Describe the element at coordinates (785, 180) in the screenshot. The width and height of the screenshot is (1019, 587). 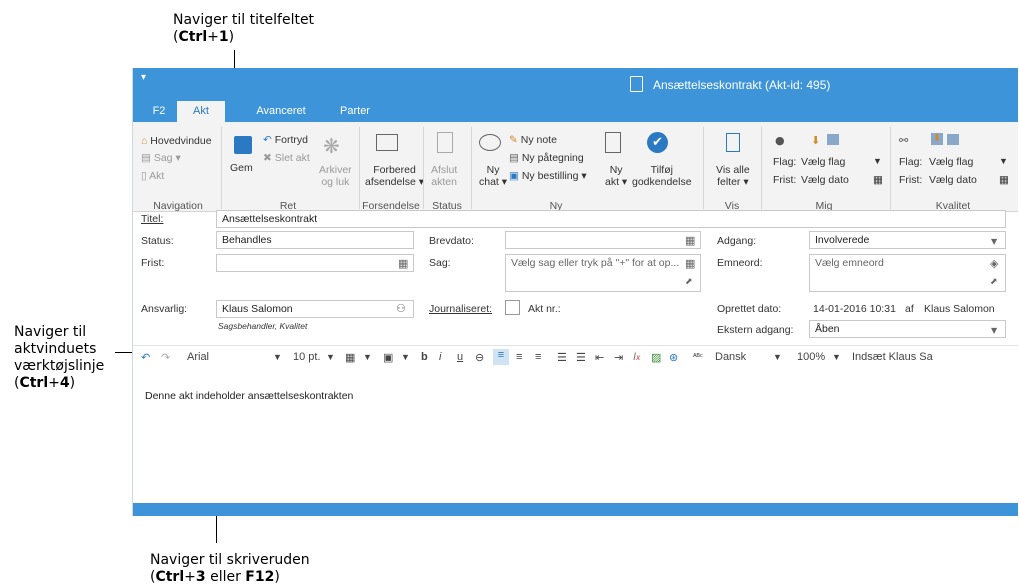
I see `mig-frist-label: Frist:` at that location.